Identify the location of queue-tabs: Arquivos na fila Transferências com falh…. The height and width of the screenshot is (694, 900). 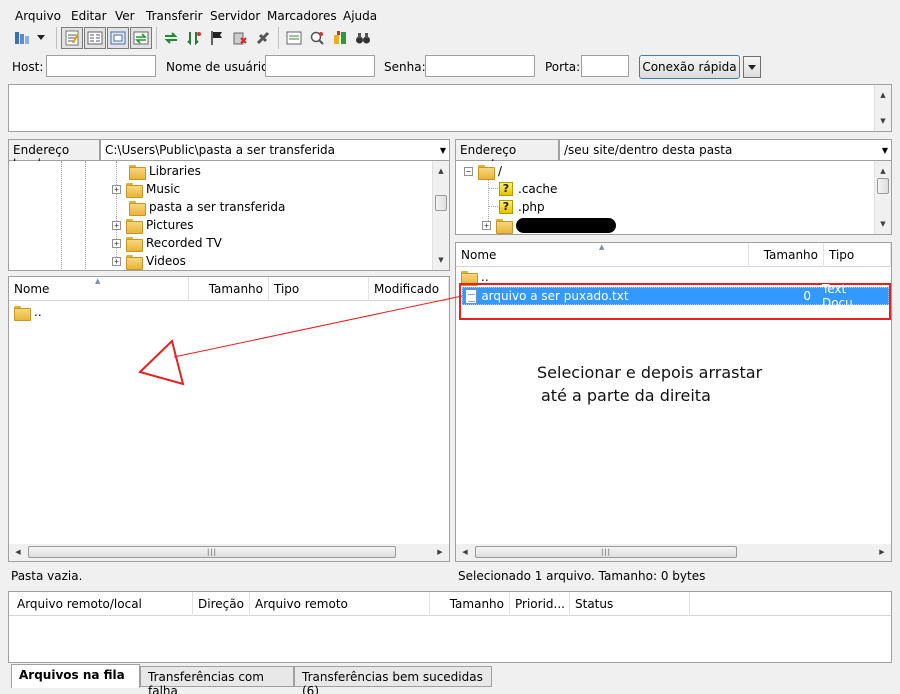
(450, 678).